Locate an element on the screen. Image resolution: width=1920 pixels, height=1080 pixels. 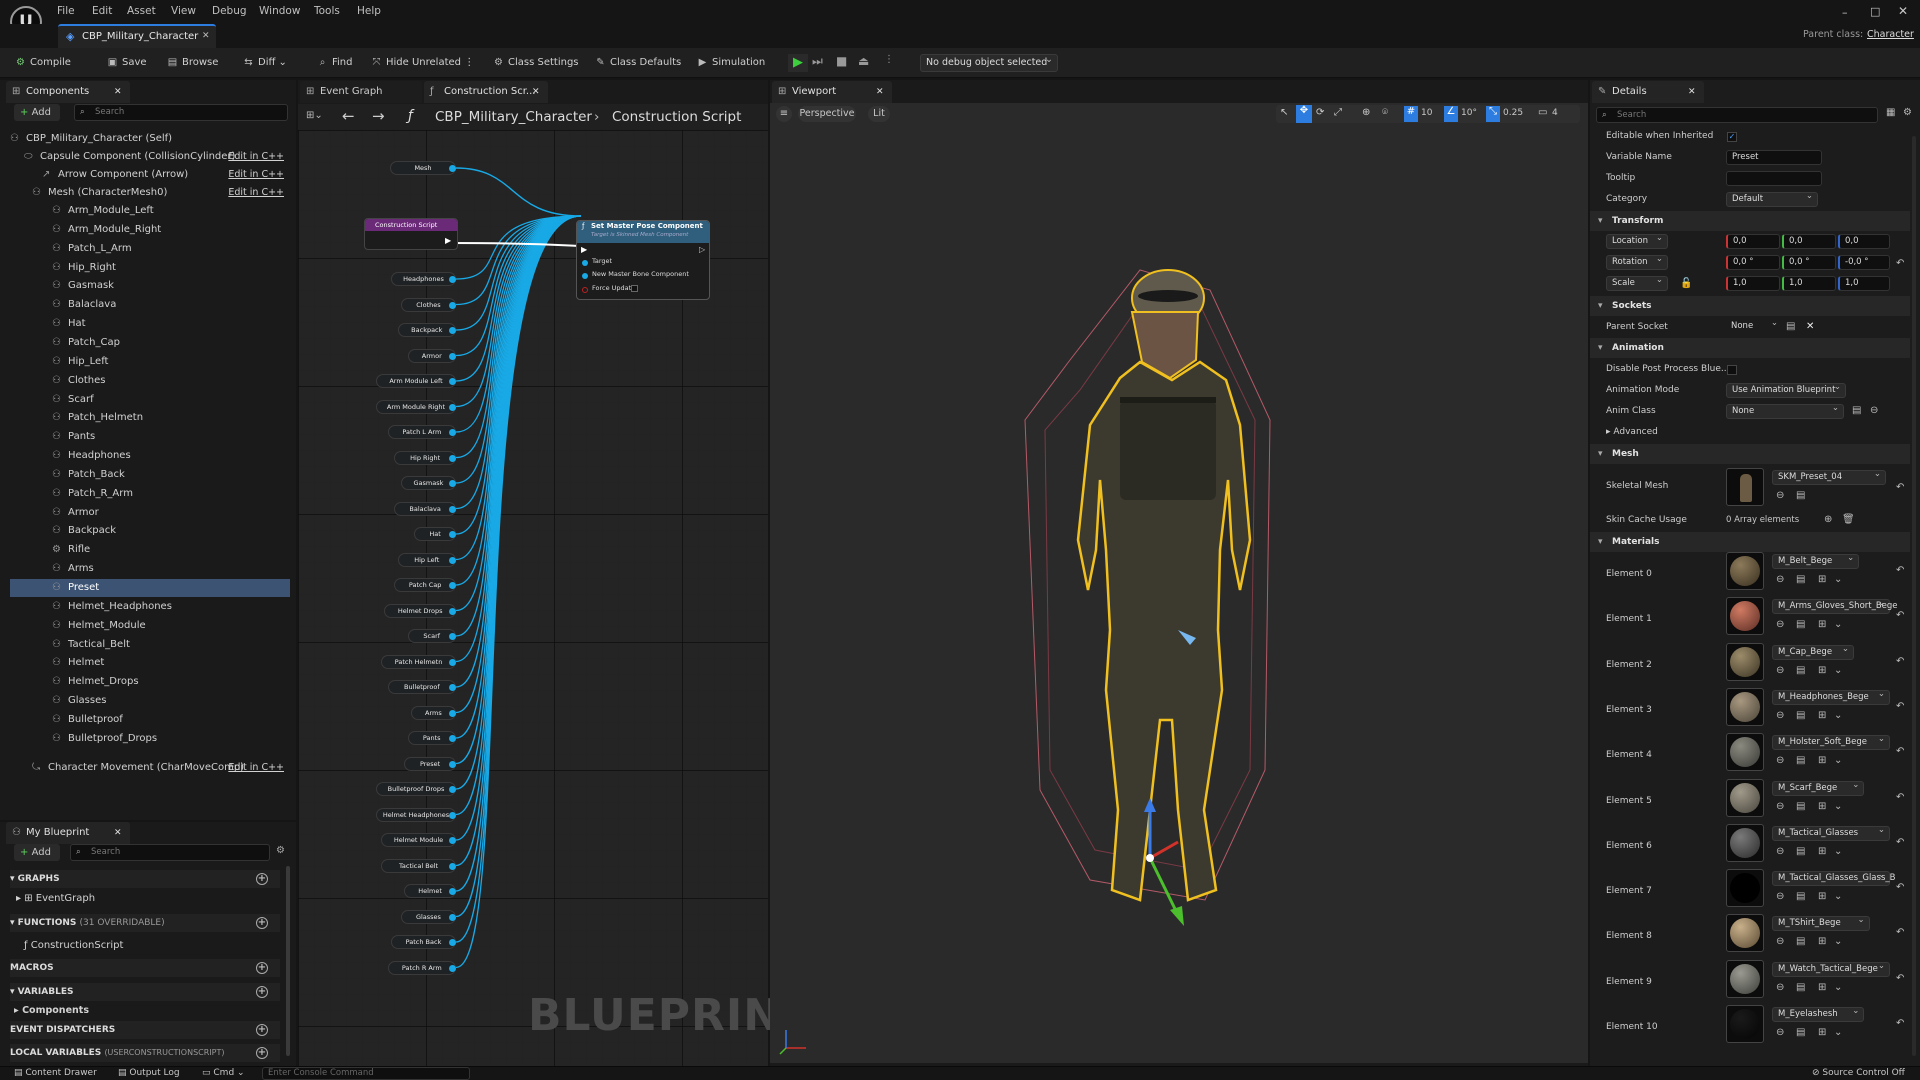
console-input: Enter Console Command is located at coordinates (366, 1073).